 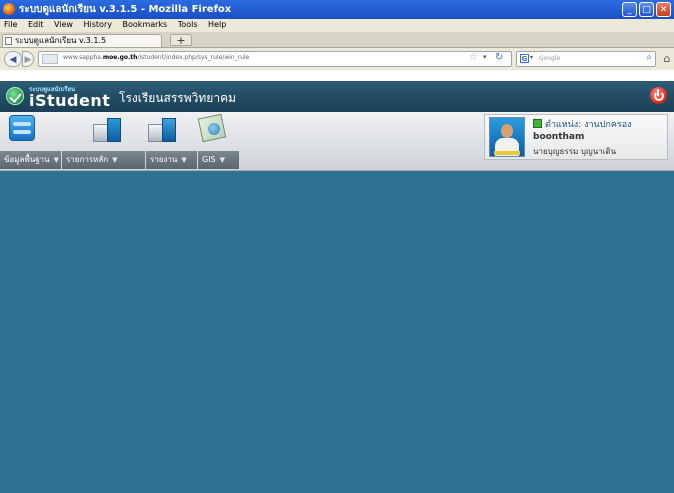 What do you see at coordinates (649, 57) in the screenshot?
I see `search-icon: ⌕` at bounding box center [649, 57].